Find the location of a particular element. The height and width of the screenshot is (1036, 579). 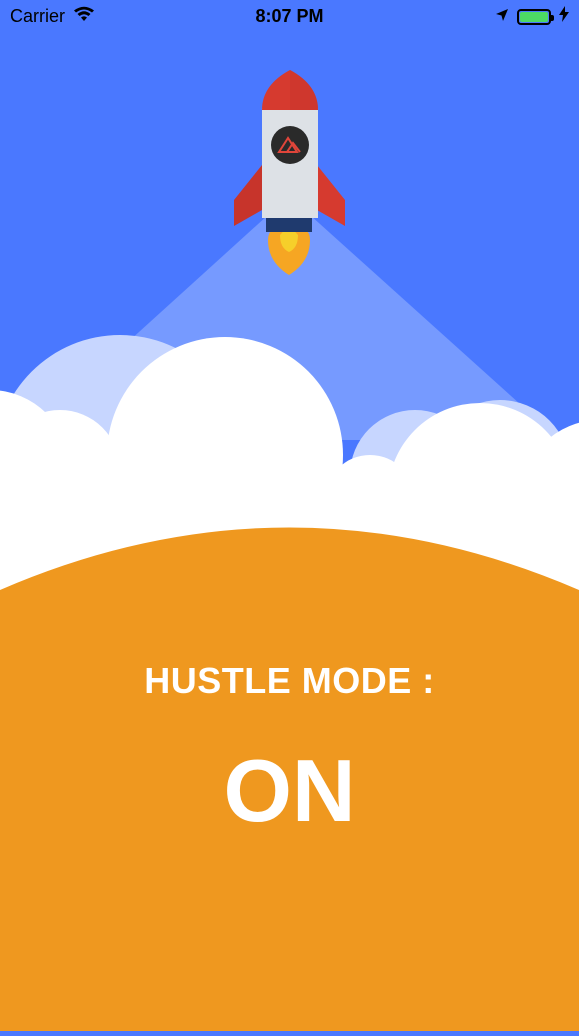

left-fin is located at coordinates (248, 195).